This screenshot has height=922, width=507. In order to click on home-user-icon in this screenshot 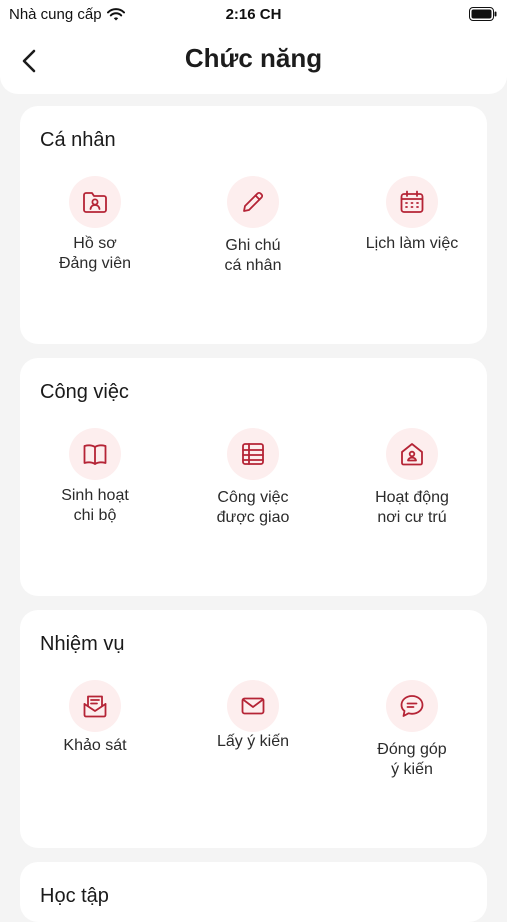, I will do `click(412, 454)`.